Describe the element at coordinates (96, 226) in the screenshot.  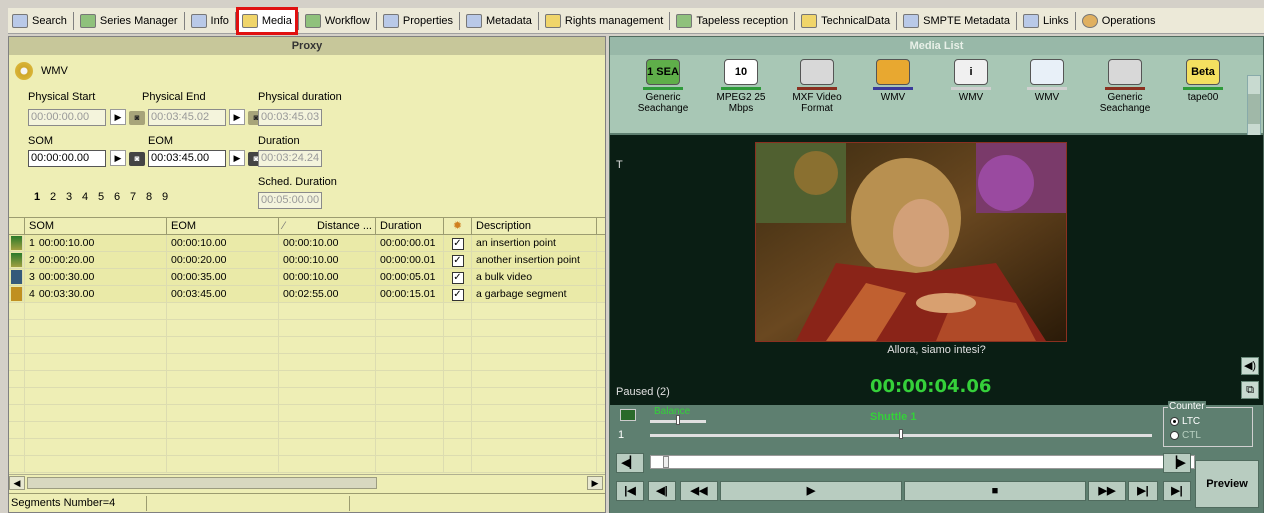
I see `grid-header-som: SOM` at that location.